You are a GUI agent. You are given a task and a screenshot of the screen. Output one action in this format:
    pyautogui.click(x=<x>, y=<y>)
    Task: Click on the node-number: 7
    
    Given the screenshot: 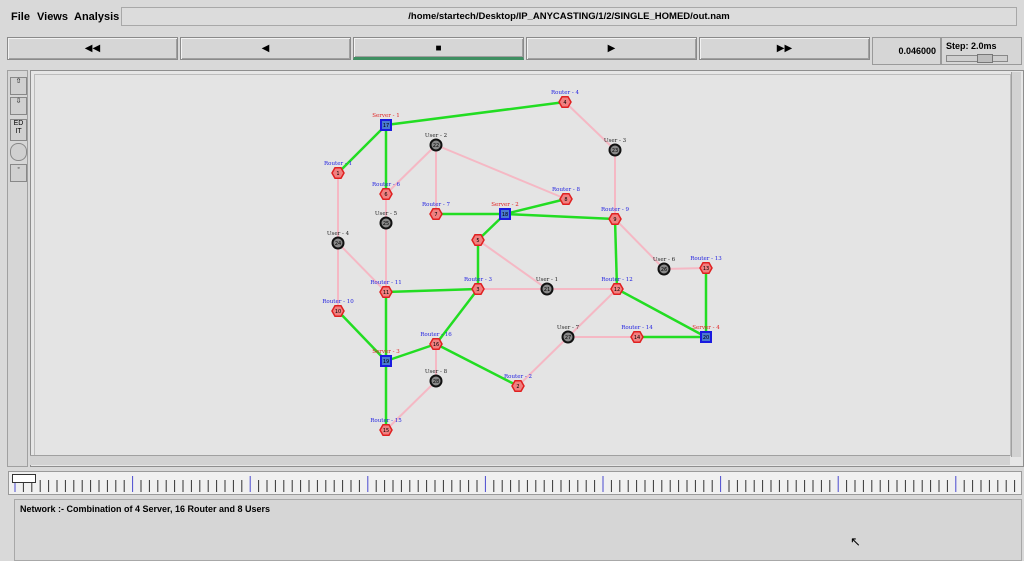 What is the action you would take?
    pyautogui.click(x=435, y=215)
    